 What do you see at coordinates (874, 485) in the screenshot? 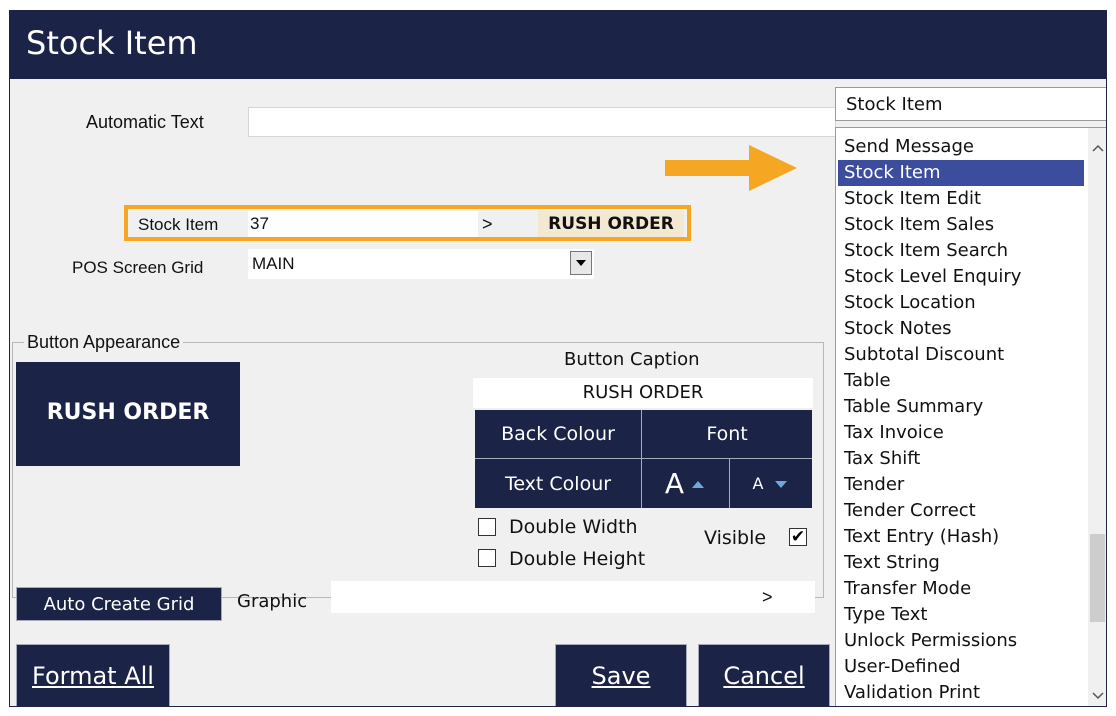
I see `function-list-item: Tender` at bounding box center [874, 485].